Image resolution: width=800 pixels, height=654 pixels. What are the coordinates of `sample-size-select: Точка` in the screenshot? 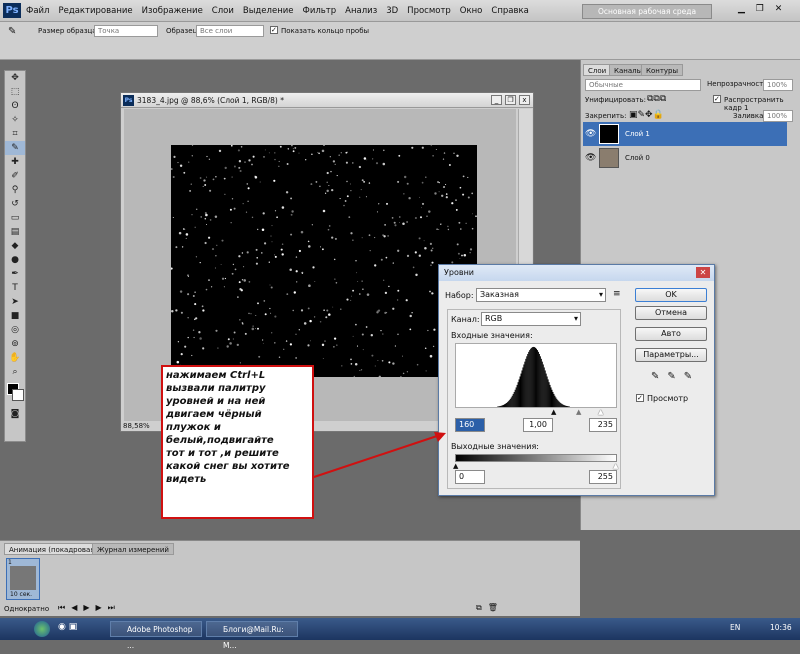 It's located at (126, 31).